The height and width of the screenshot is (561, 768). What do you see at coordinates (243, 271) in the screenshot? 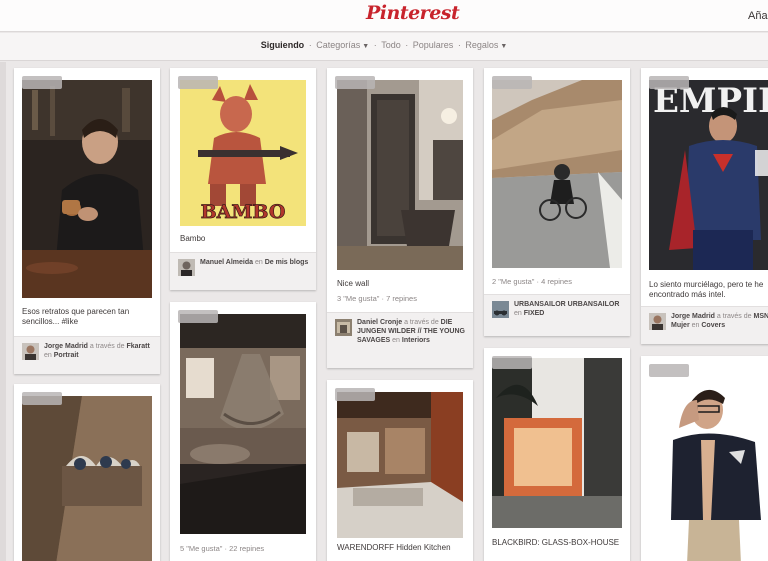
I see `pin-attribution: Manuel Almeida en De mis blogs` at bounding box center [243, 271].